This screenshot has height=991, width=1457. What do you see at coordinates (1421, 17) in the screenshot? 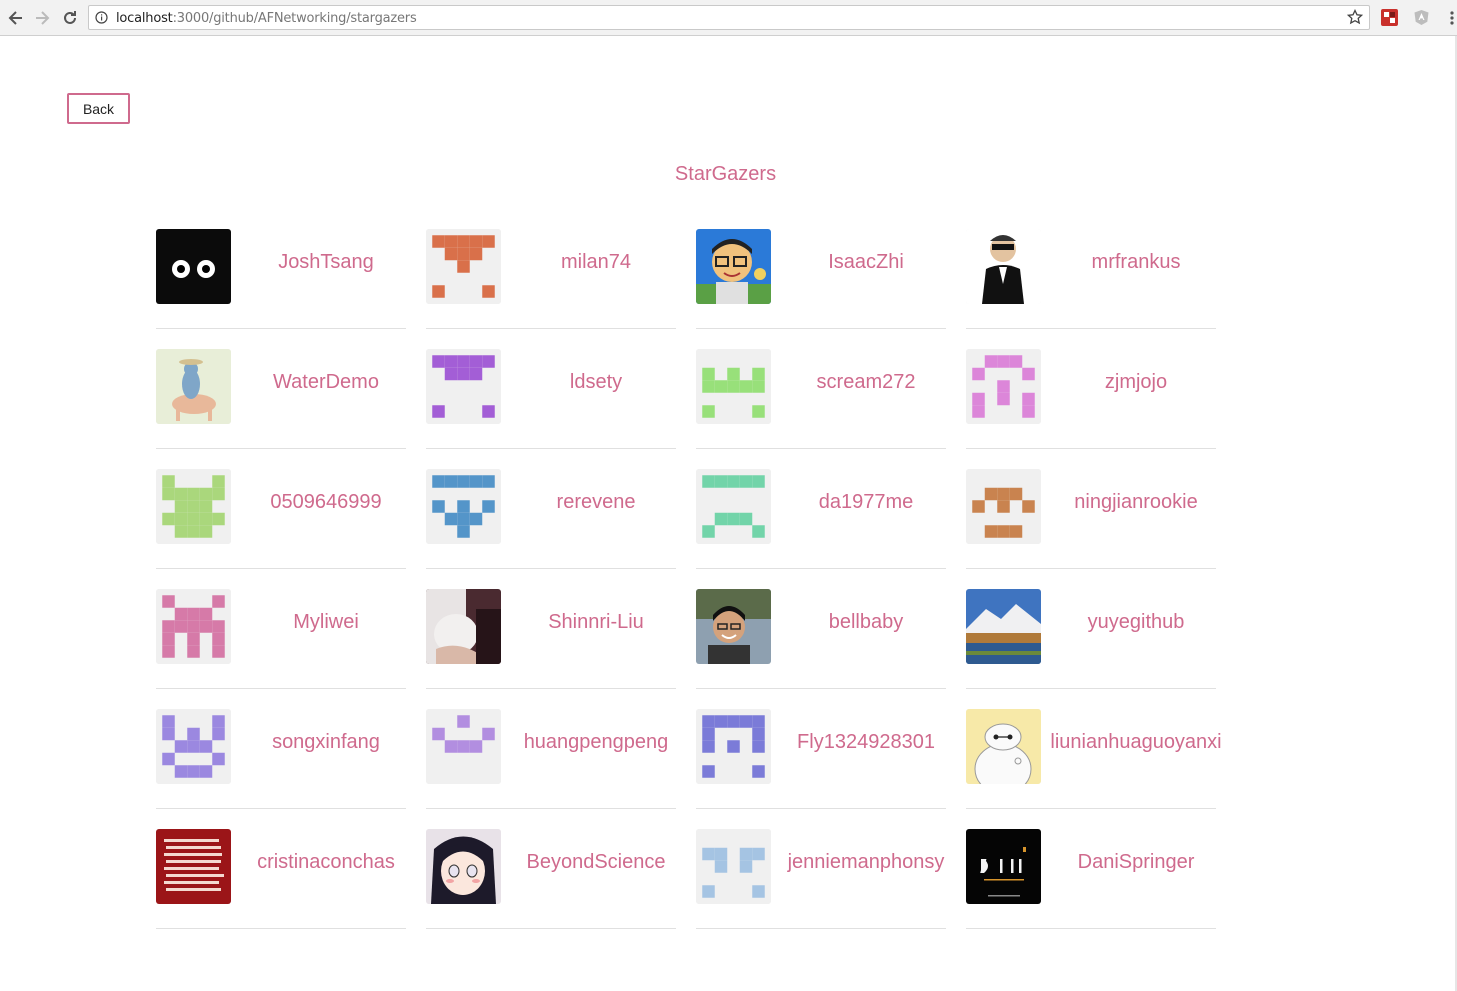
I see `angular-extension-icon` at bounding box center [1421, 17].